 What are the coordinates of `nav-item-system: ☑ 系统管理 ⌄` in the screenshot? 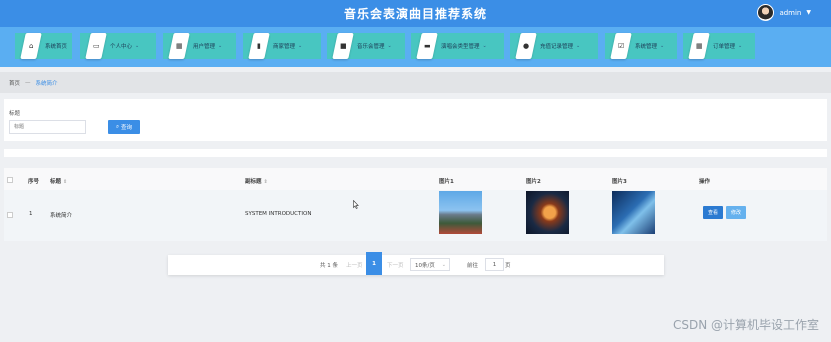 It's located at (641, 46).